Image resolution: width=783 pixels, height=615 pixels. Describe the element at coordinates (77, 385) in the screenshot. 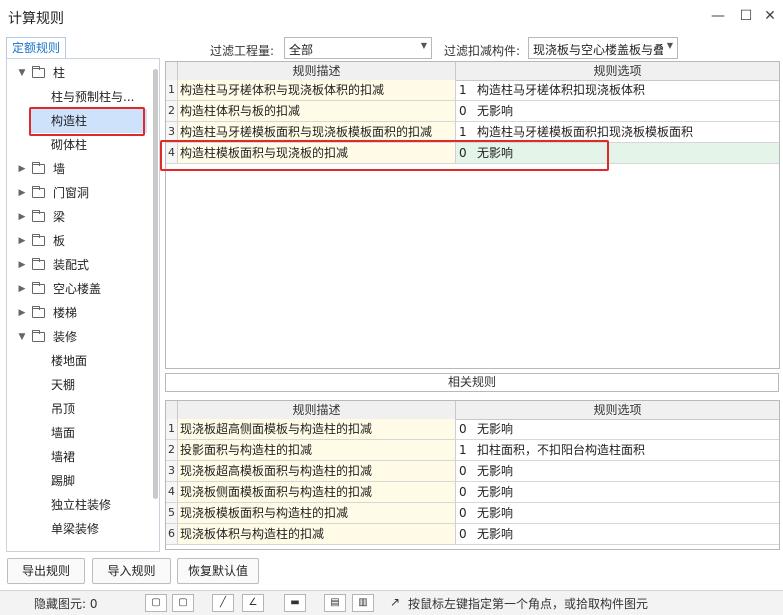

I see `tree-item: 天棚` at that location.